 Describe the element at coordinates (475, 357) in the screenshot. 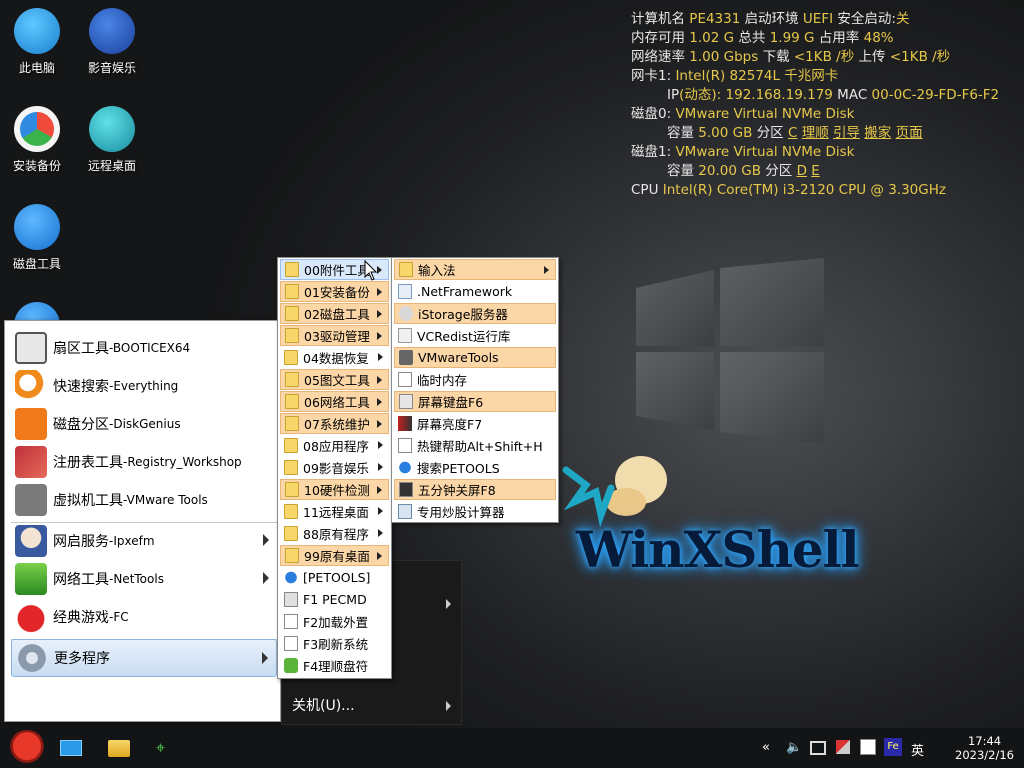

I see `menu-item-vmwaretools: VMwareTools` at that location.